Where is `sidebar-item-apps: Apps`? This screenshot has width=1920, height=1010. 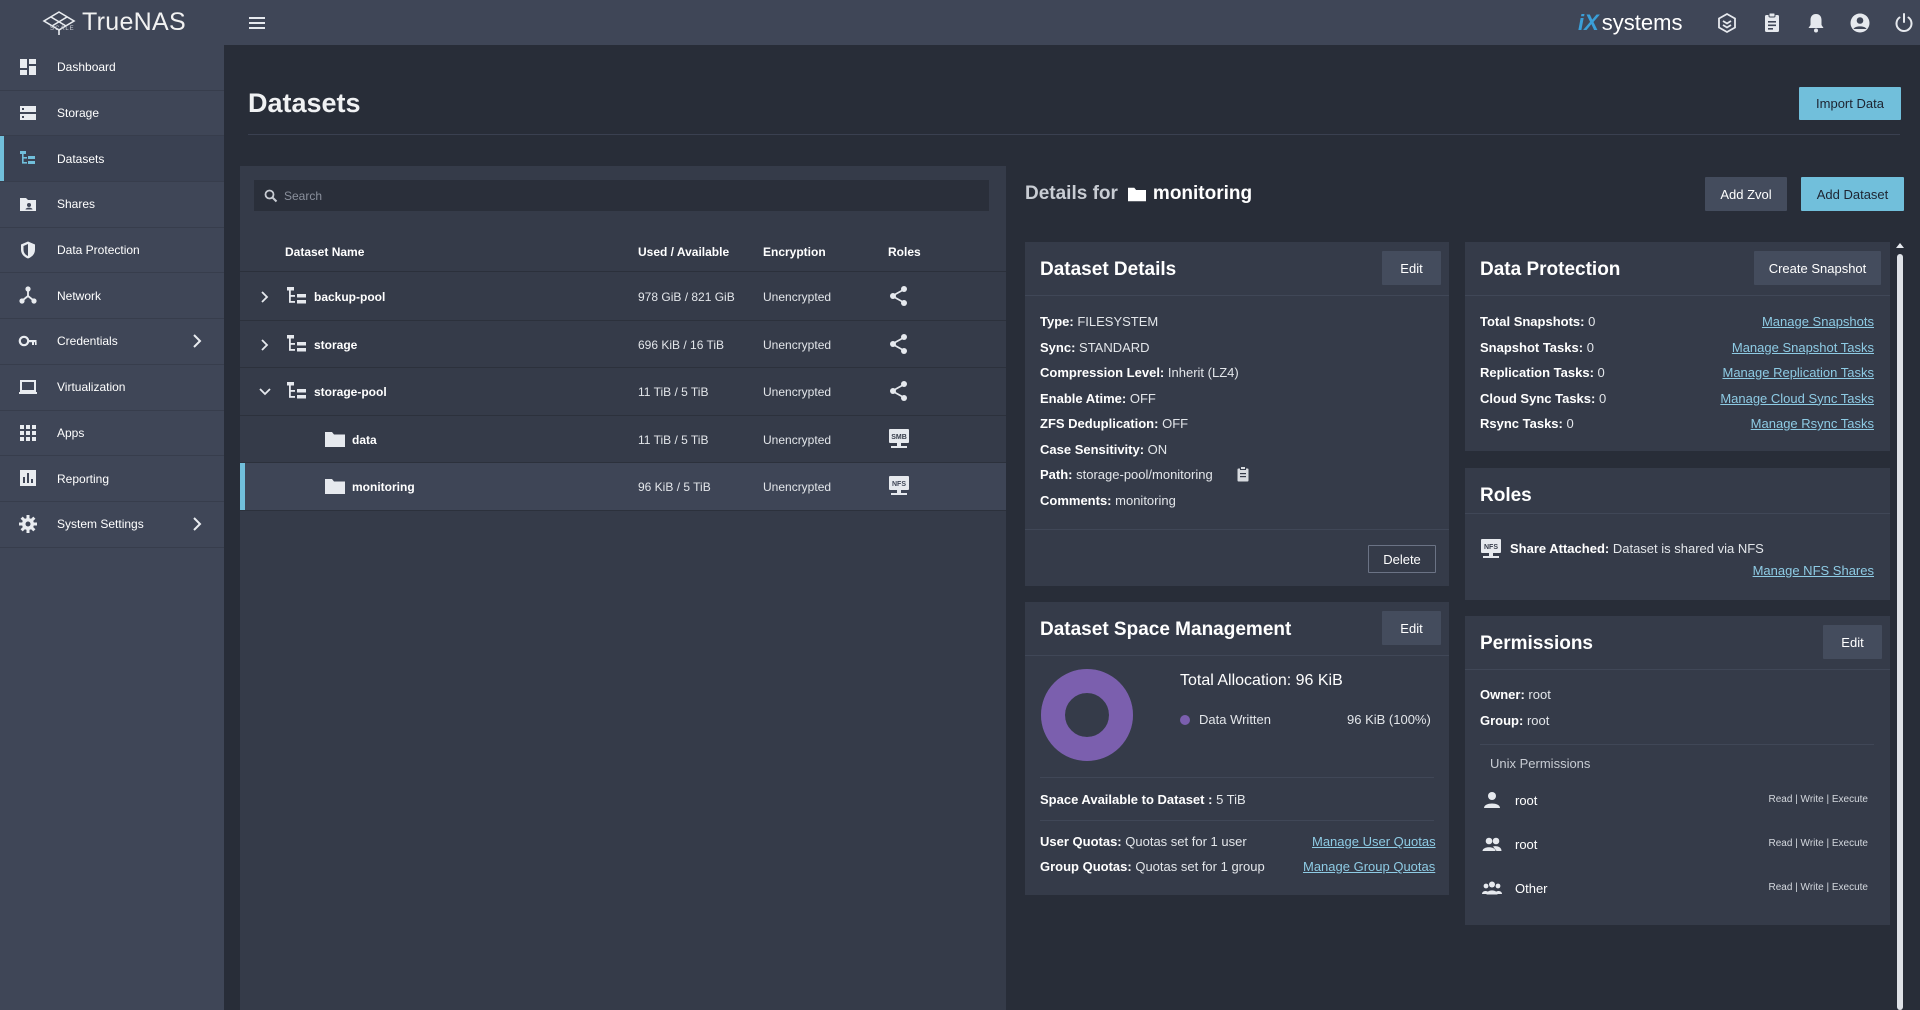 sidebar-item-apps: Apps is located at coordinates (112, 434).